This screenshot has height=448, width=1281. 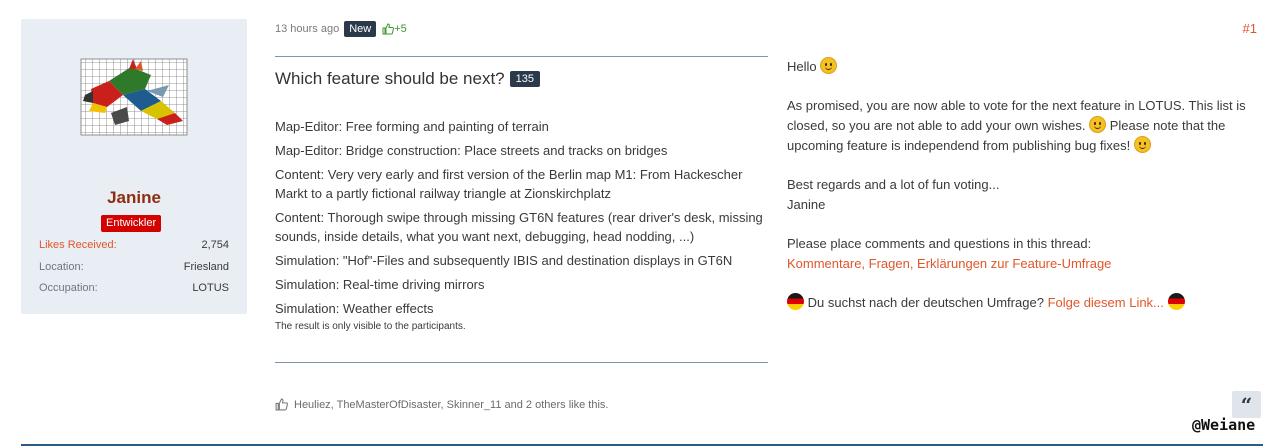 What do you see at coordinates (68, 288) in the screenshot?
I see `stat-label: Occupation:` at bounding box center [68, 288].